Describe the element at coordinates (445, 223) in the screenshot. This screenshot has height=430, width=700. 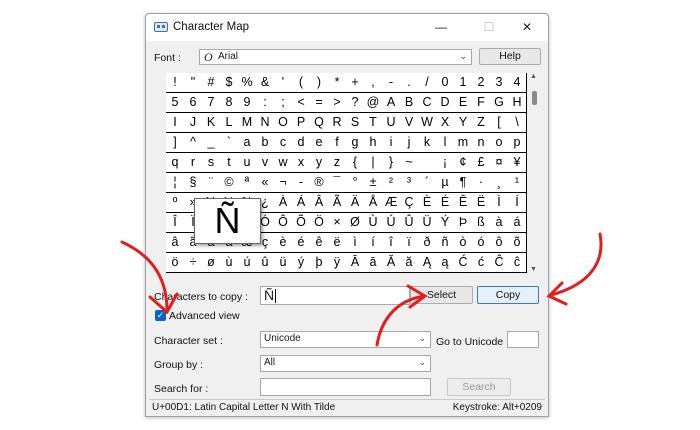
I see `character-cell: Ý` at that location.